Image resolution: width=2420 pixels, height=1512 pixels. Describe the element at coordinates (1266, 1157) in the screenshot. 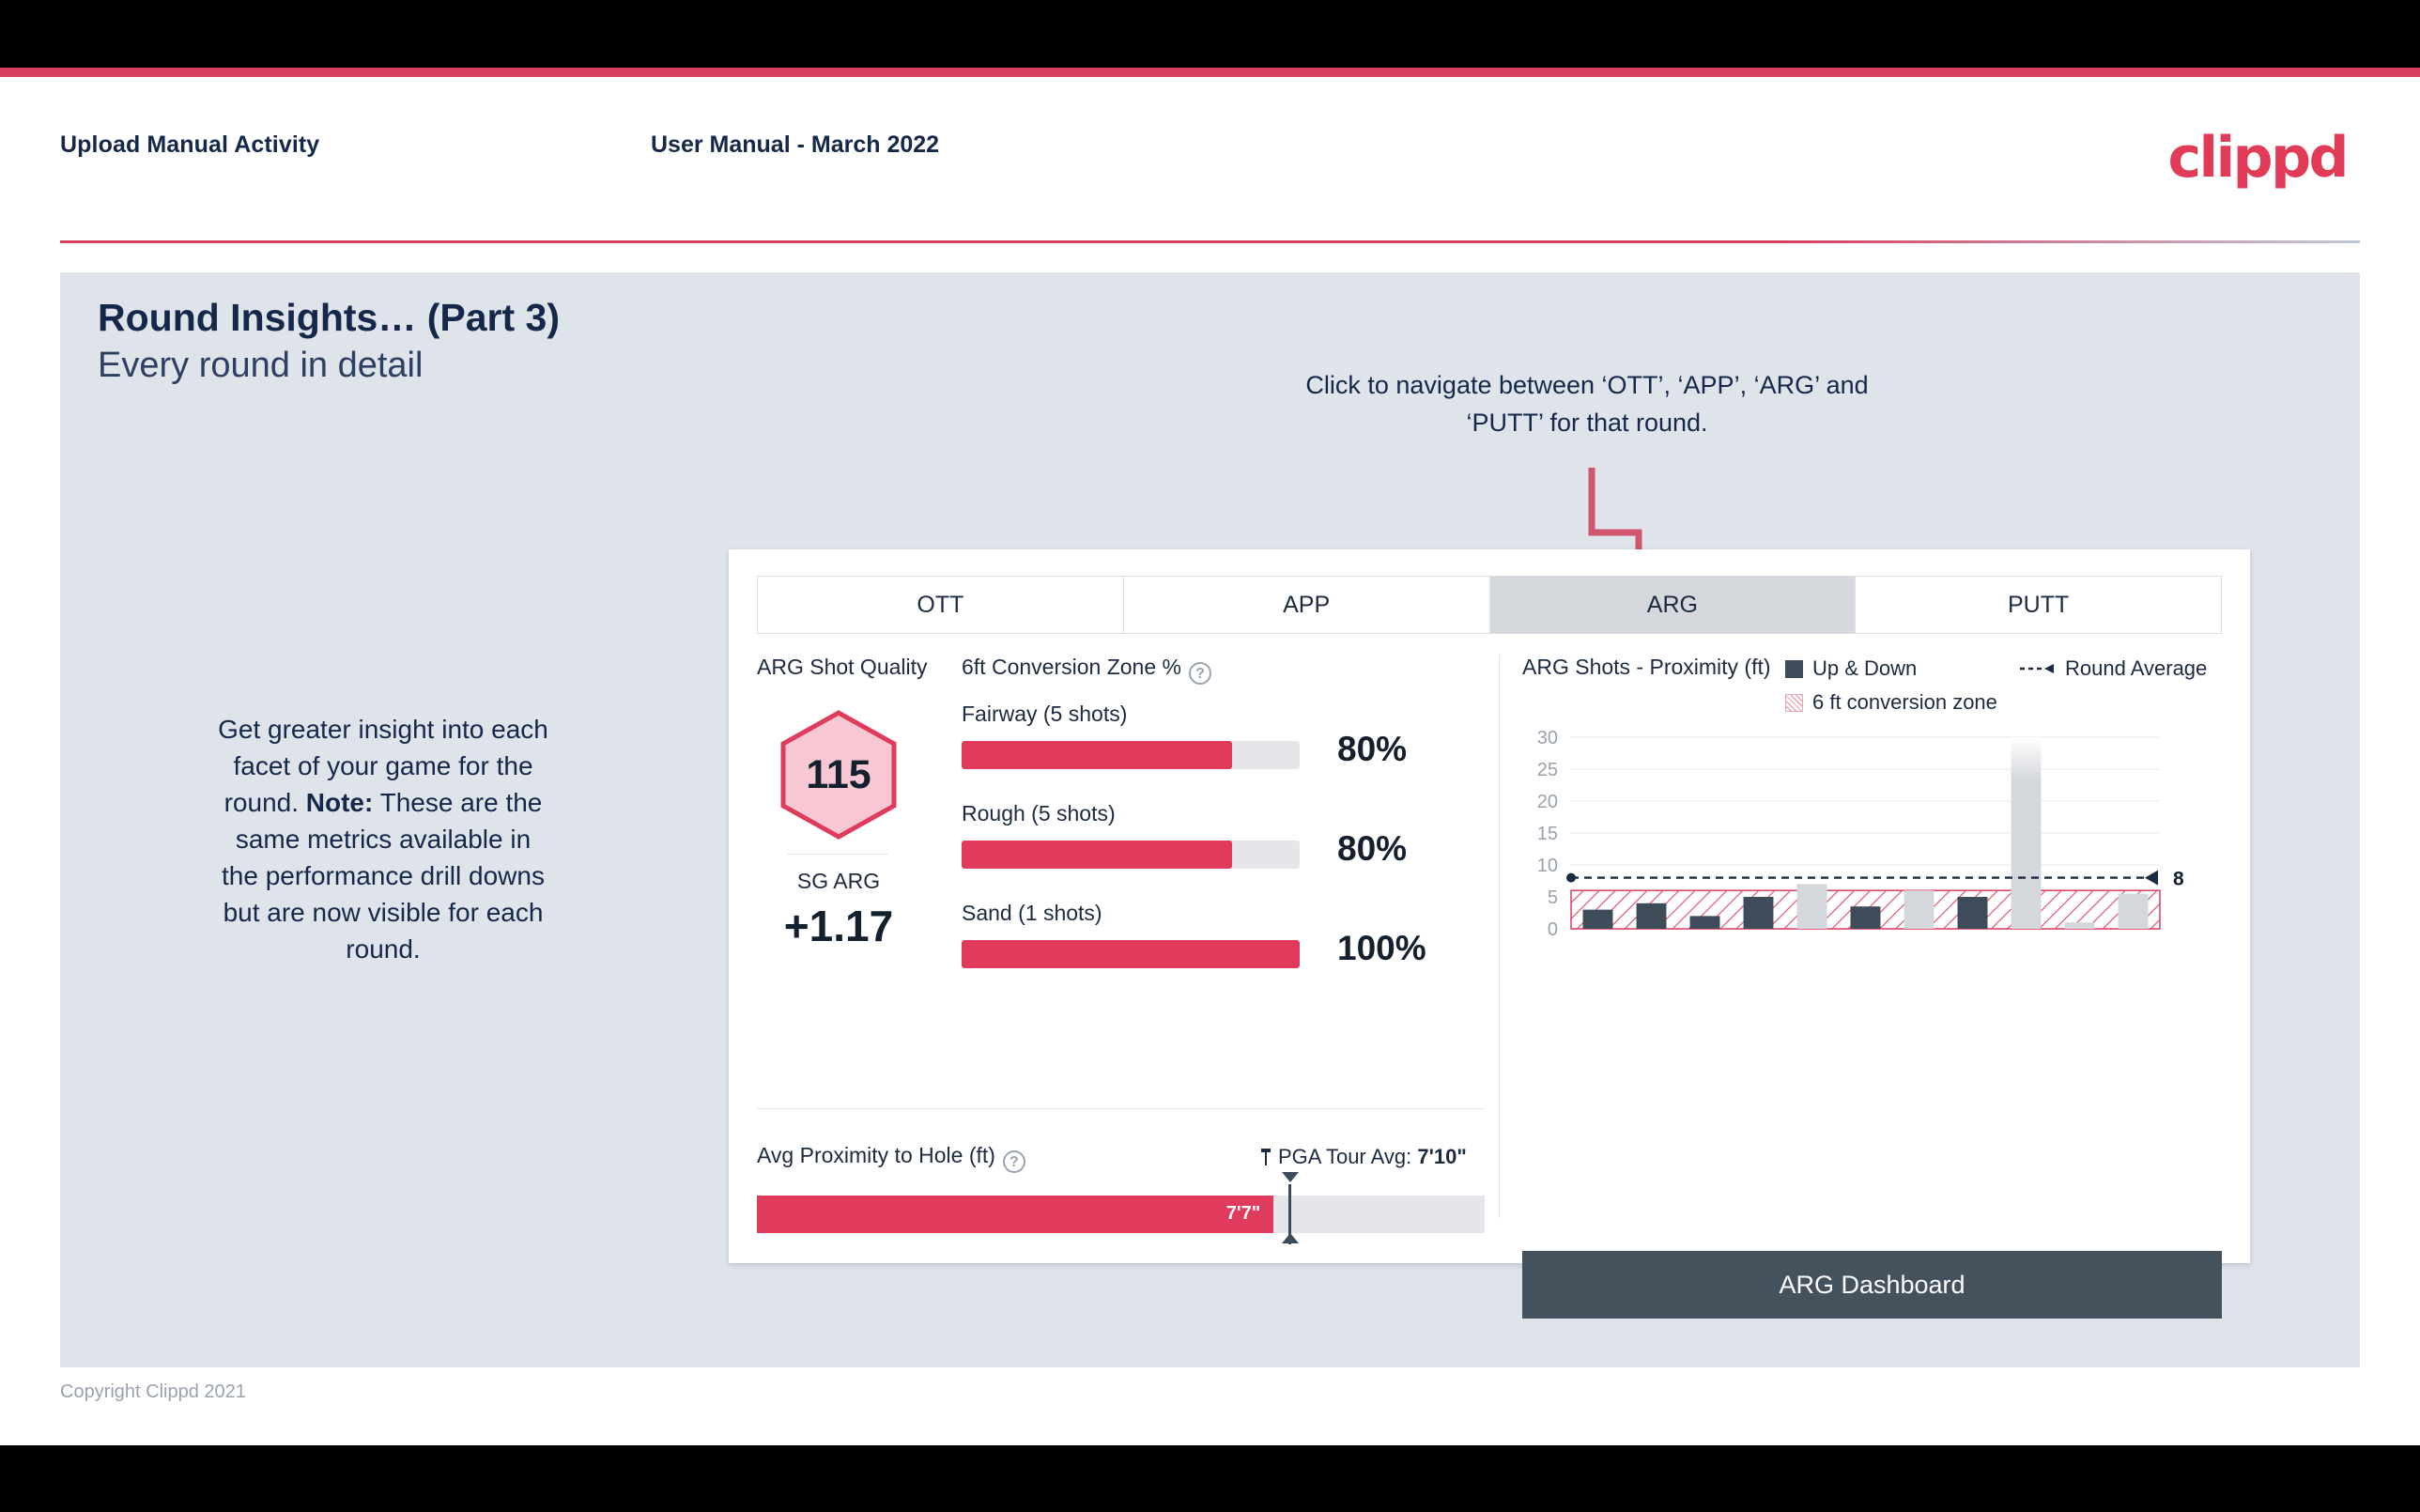

I see `golf-flag-icon` at that location.